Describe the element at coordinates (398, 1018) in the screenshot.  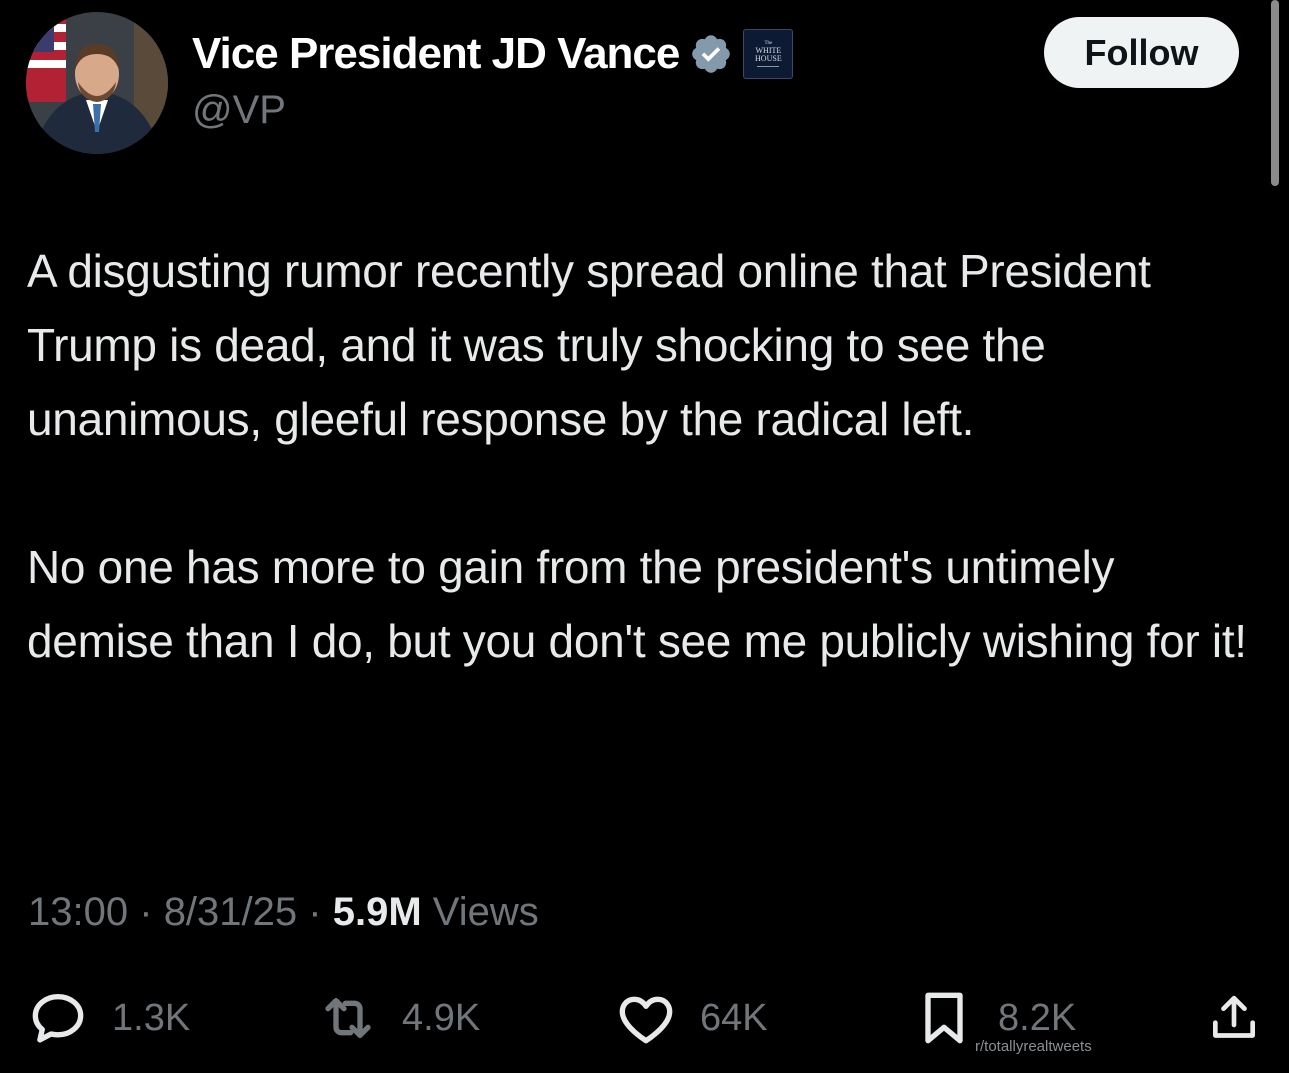
I see `repost-button: 4.9K` at that location.